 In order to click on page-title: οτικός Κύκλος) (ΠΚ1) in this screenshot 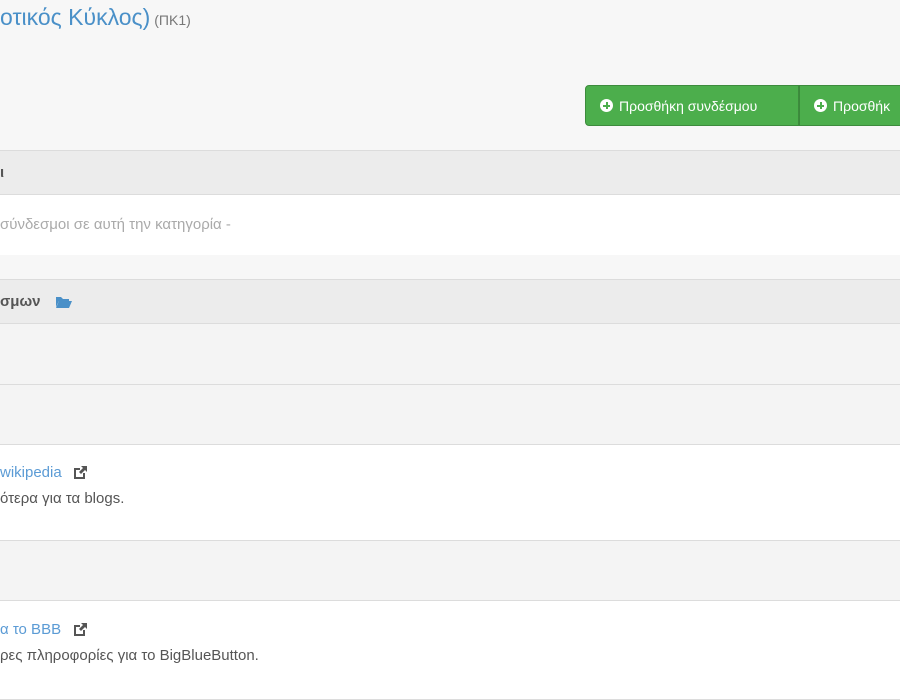, I will do `click(95, 17)`.